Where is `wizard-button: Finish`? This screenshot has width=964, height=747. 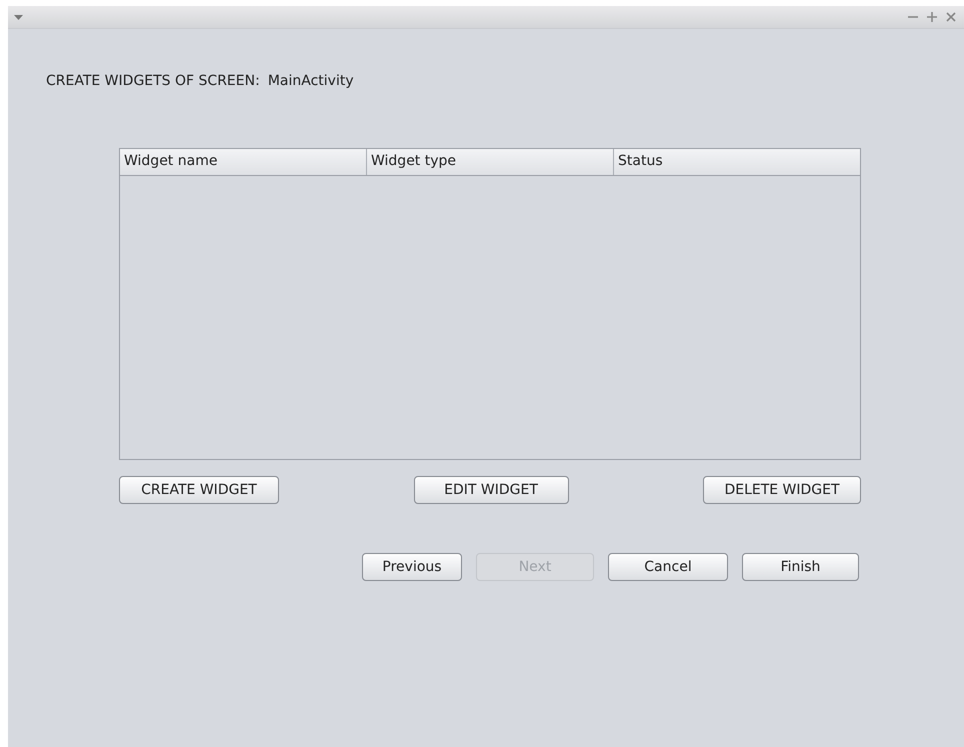
wizard-button: Finish is located at coordinates (800, 567).